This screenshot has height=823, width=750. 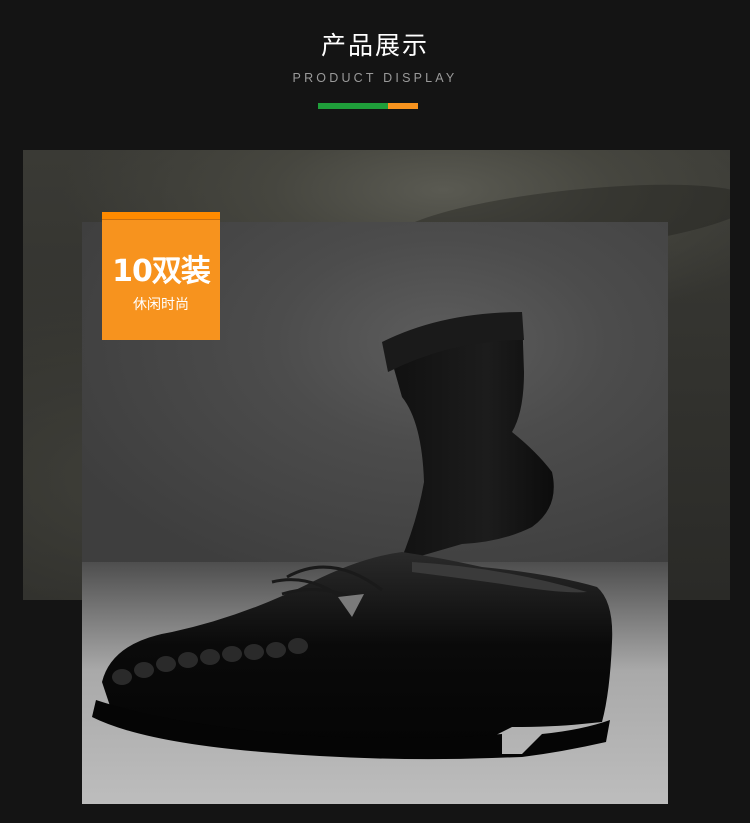 I want to click on section-title: 产品展示, so click(x=374, y=45).